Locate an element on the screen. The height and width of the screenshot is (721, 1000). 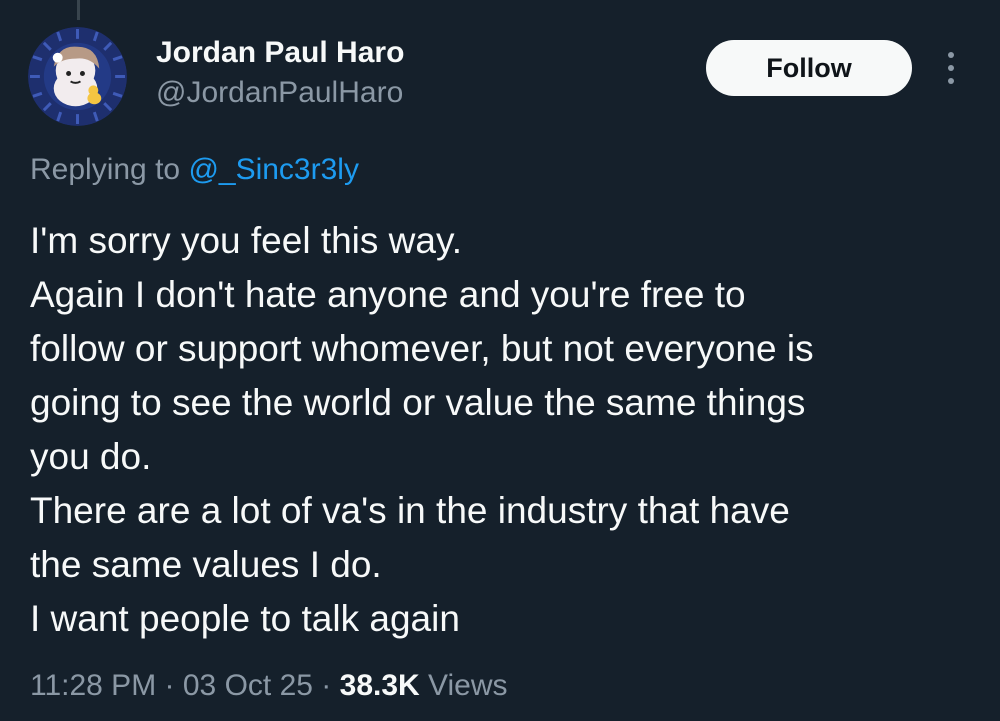
views-count: 38.3K is located at coordinates (380, 685).